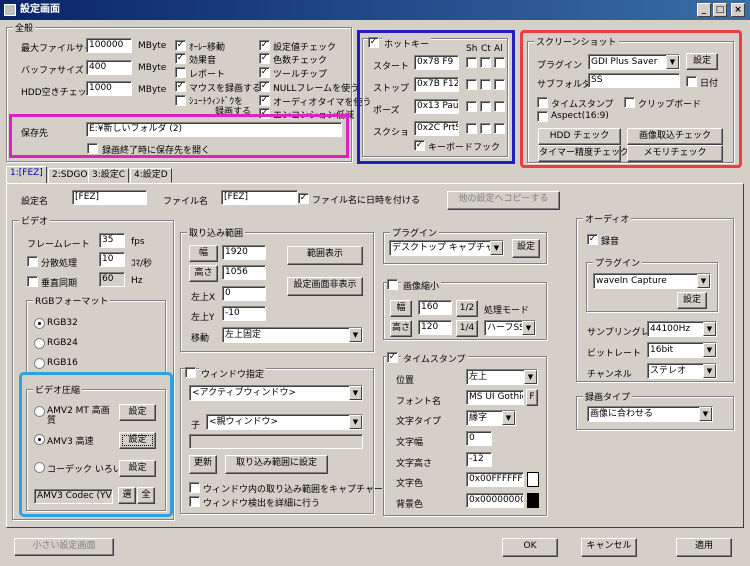 Image resolution: width=750 pixels, height=566 pixels. I want to click on hotkey-stop-alt, so click(499, 84).